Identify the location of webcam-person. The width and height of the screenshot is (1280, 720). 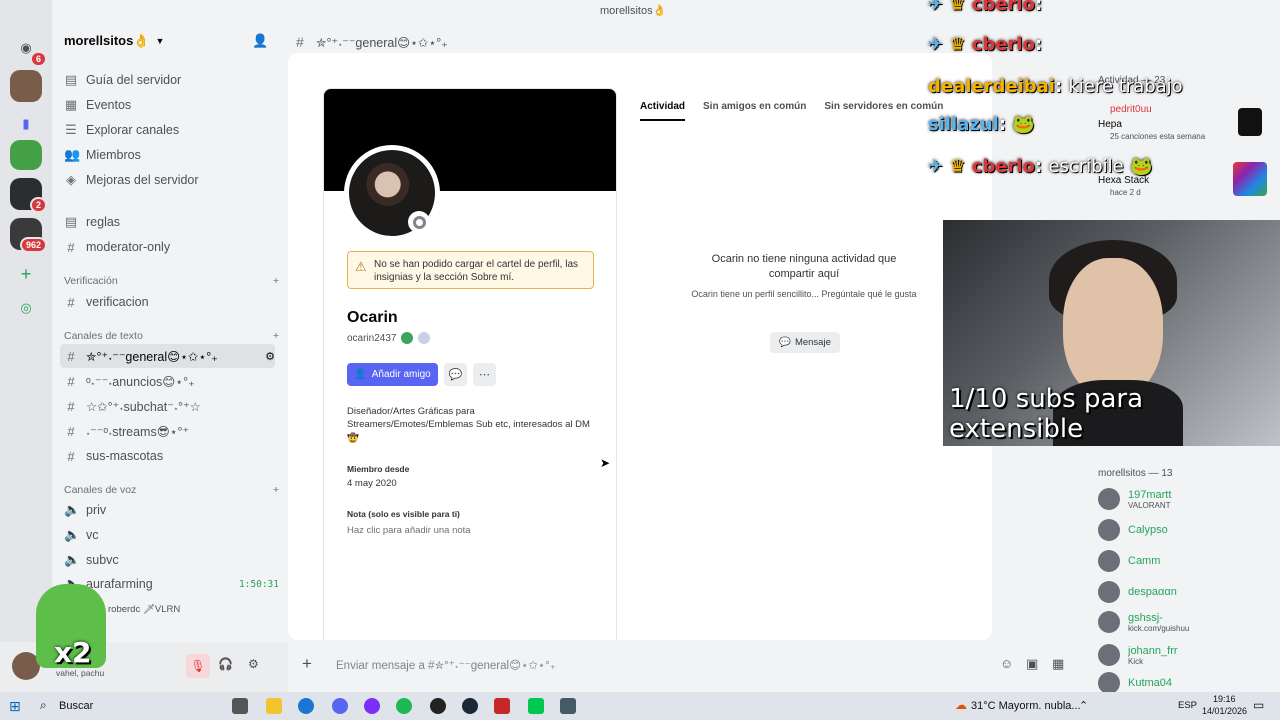
(1113, 328).